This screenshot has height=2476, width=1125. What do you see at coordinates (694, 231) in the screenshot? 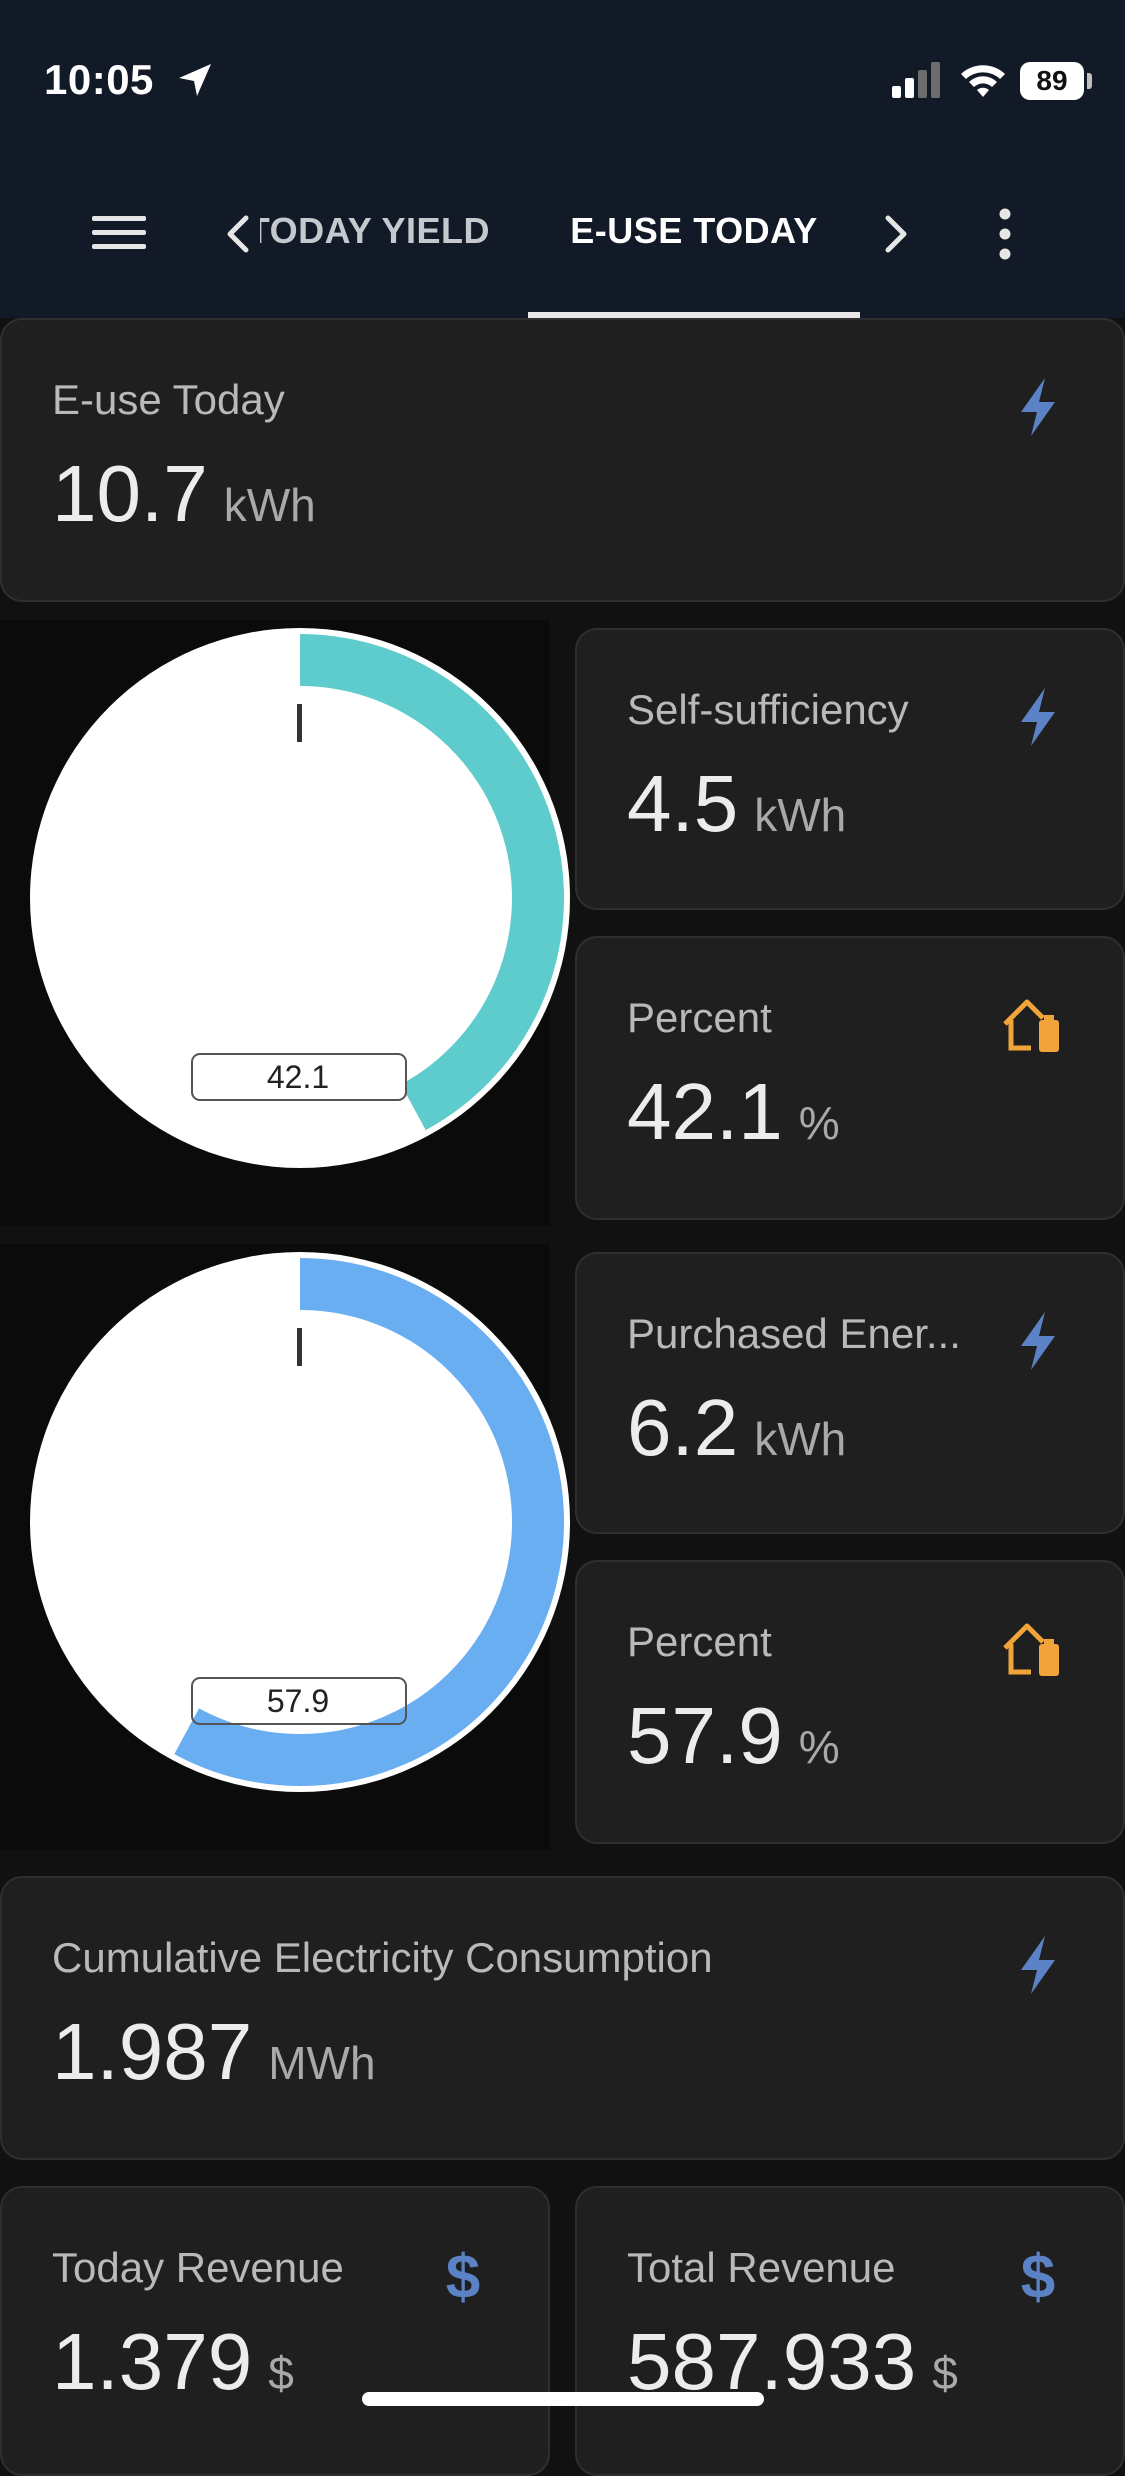
I see `tab-e-use-today: E-USE TODAY` at bounding box center [694, 231].